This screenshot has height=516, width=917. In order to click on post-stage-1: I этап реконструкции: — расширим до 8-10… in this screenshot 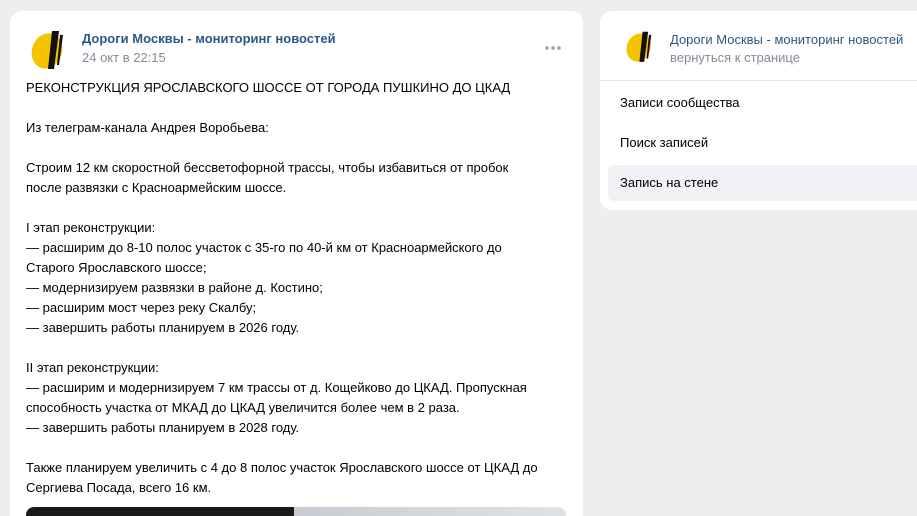, I will do `click(298, 278)`.